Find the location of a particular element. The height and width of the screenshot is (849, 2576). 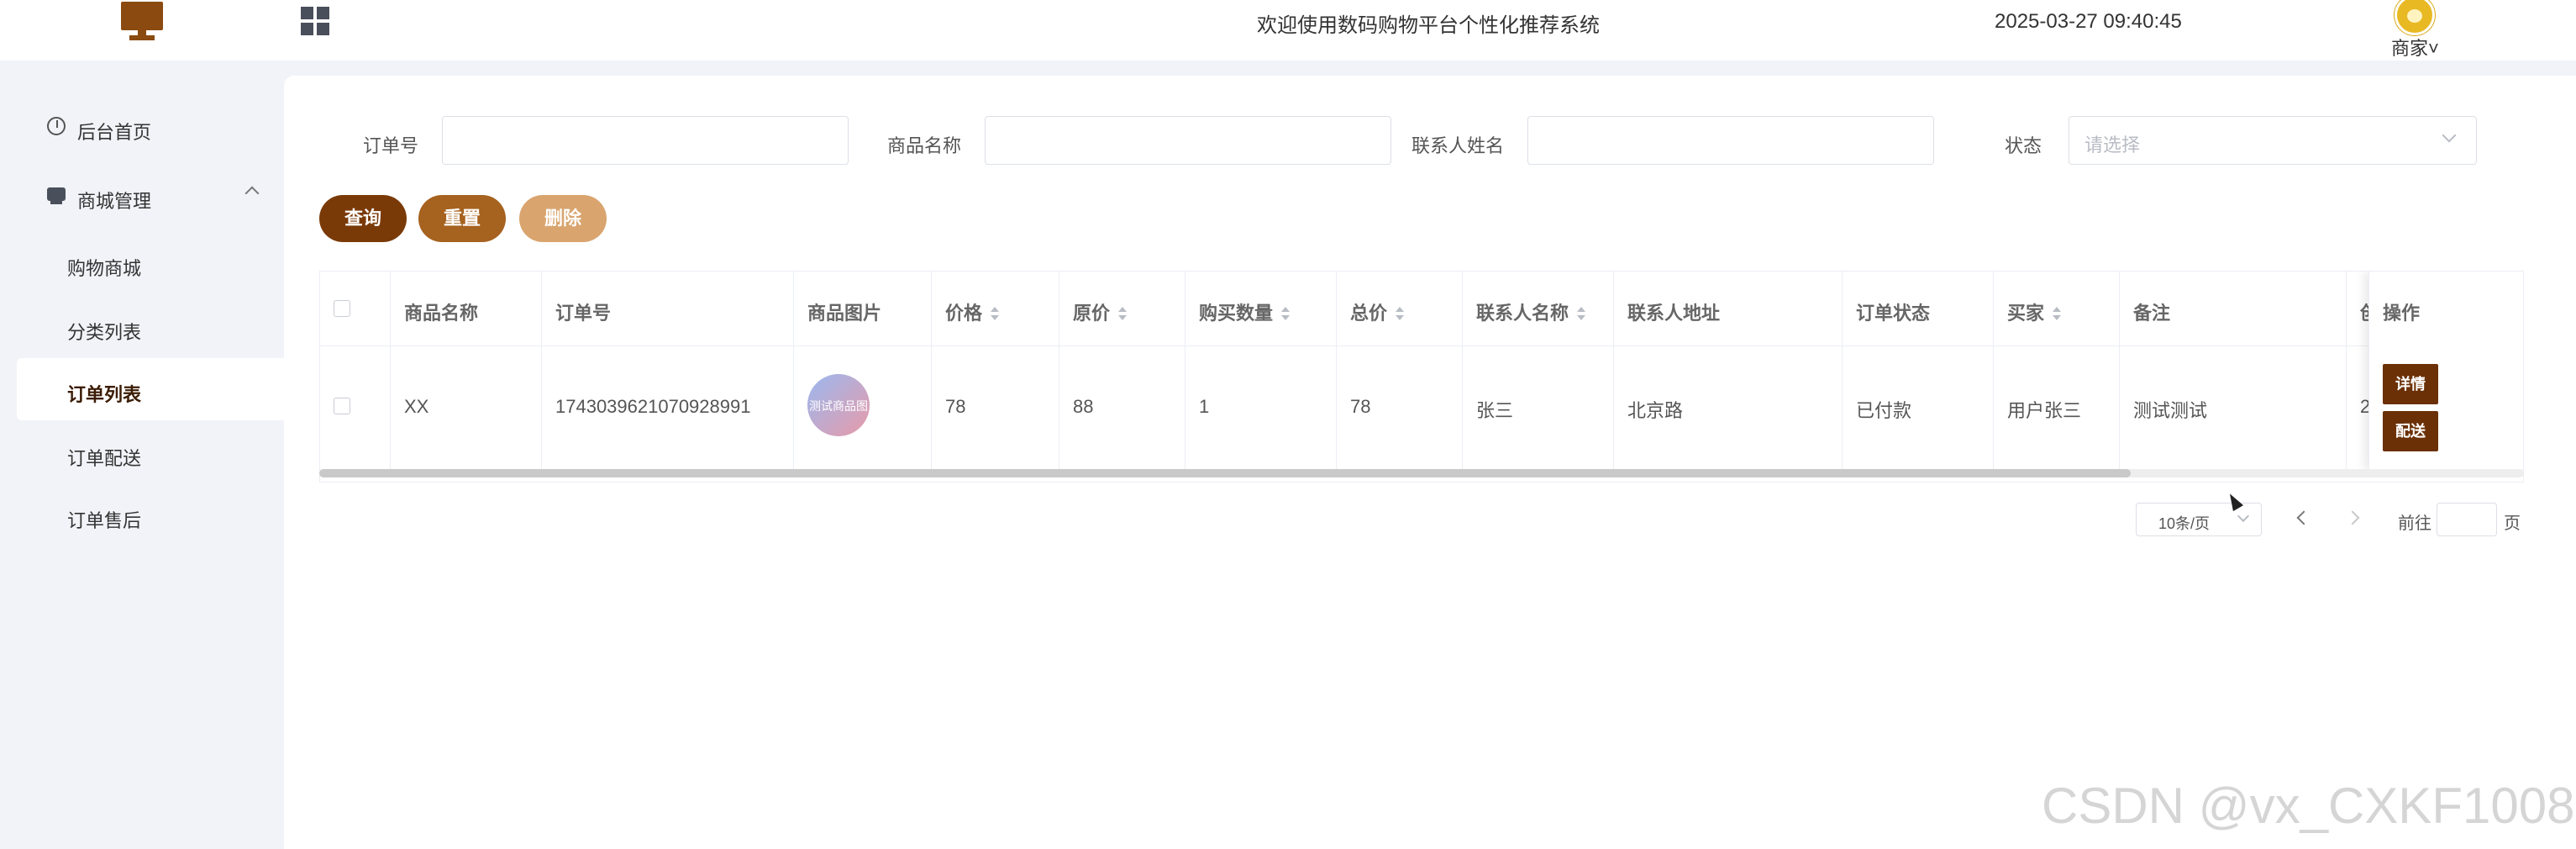

col-header-total: 总价 is located at coordinates (1400, 308).